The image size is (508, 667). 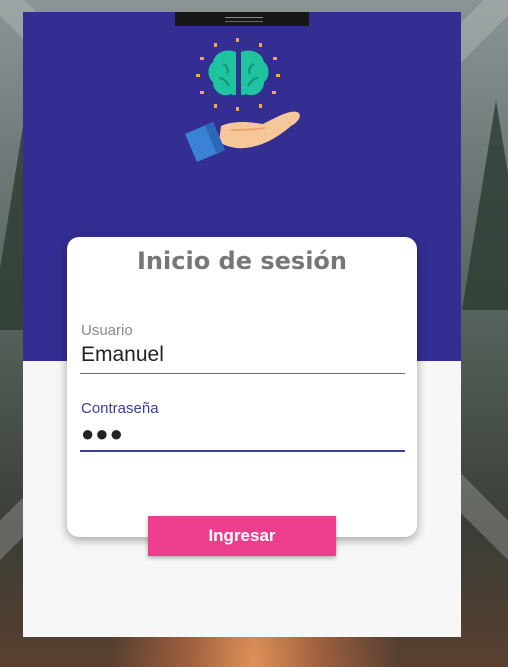 I want to click on username-label: Usuario, so click(x=107, y=330).